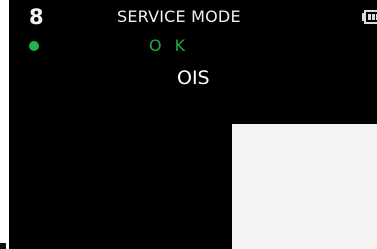  Describe the element at coordinates (369, 17) in the screenshot. I see `battery-icon` at that location.